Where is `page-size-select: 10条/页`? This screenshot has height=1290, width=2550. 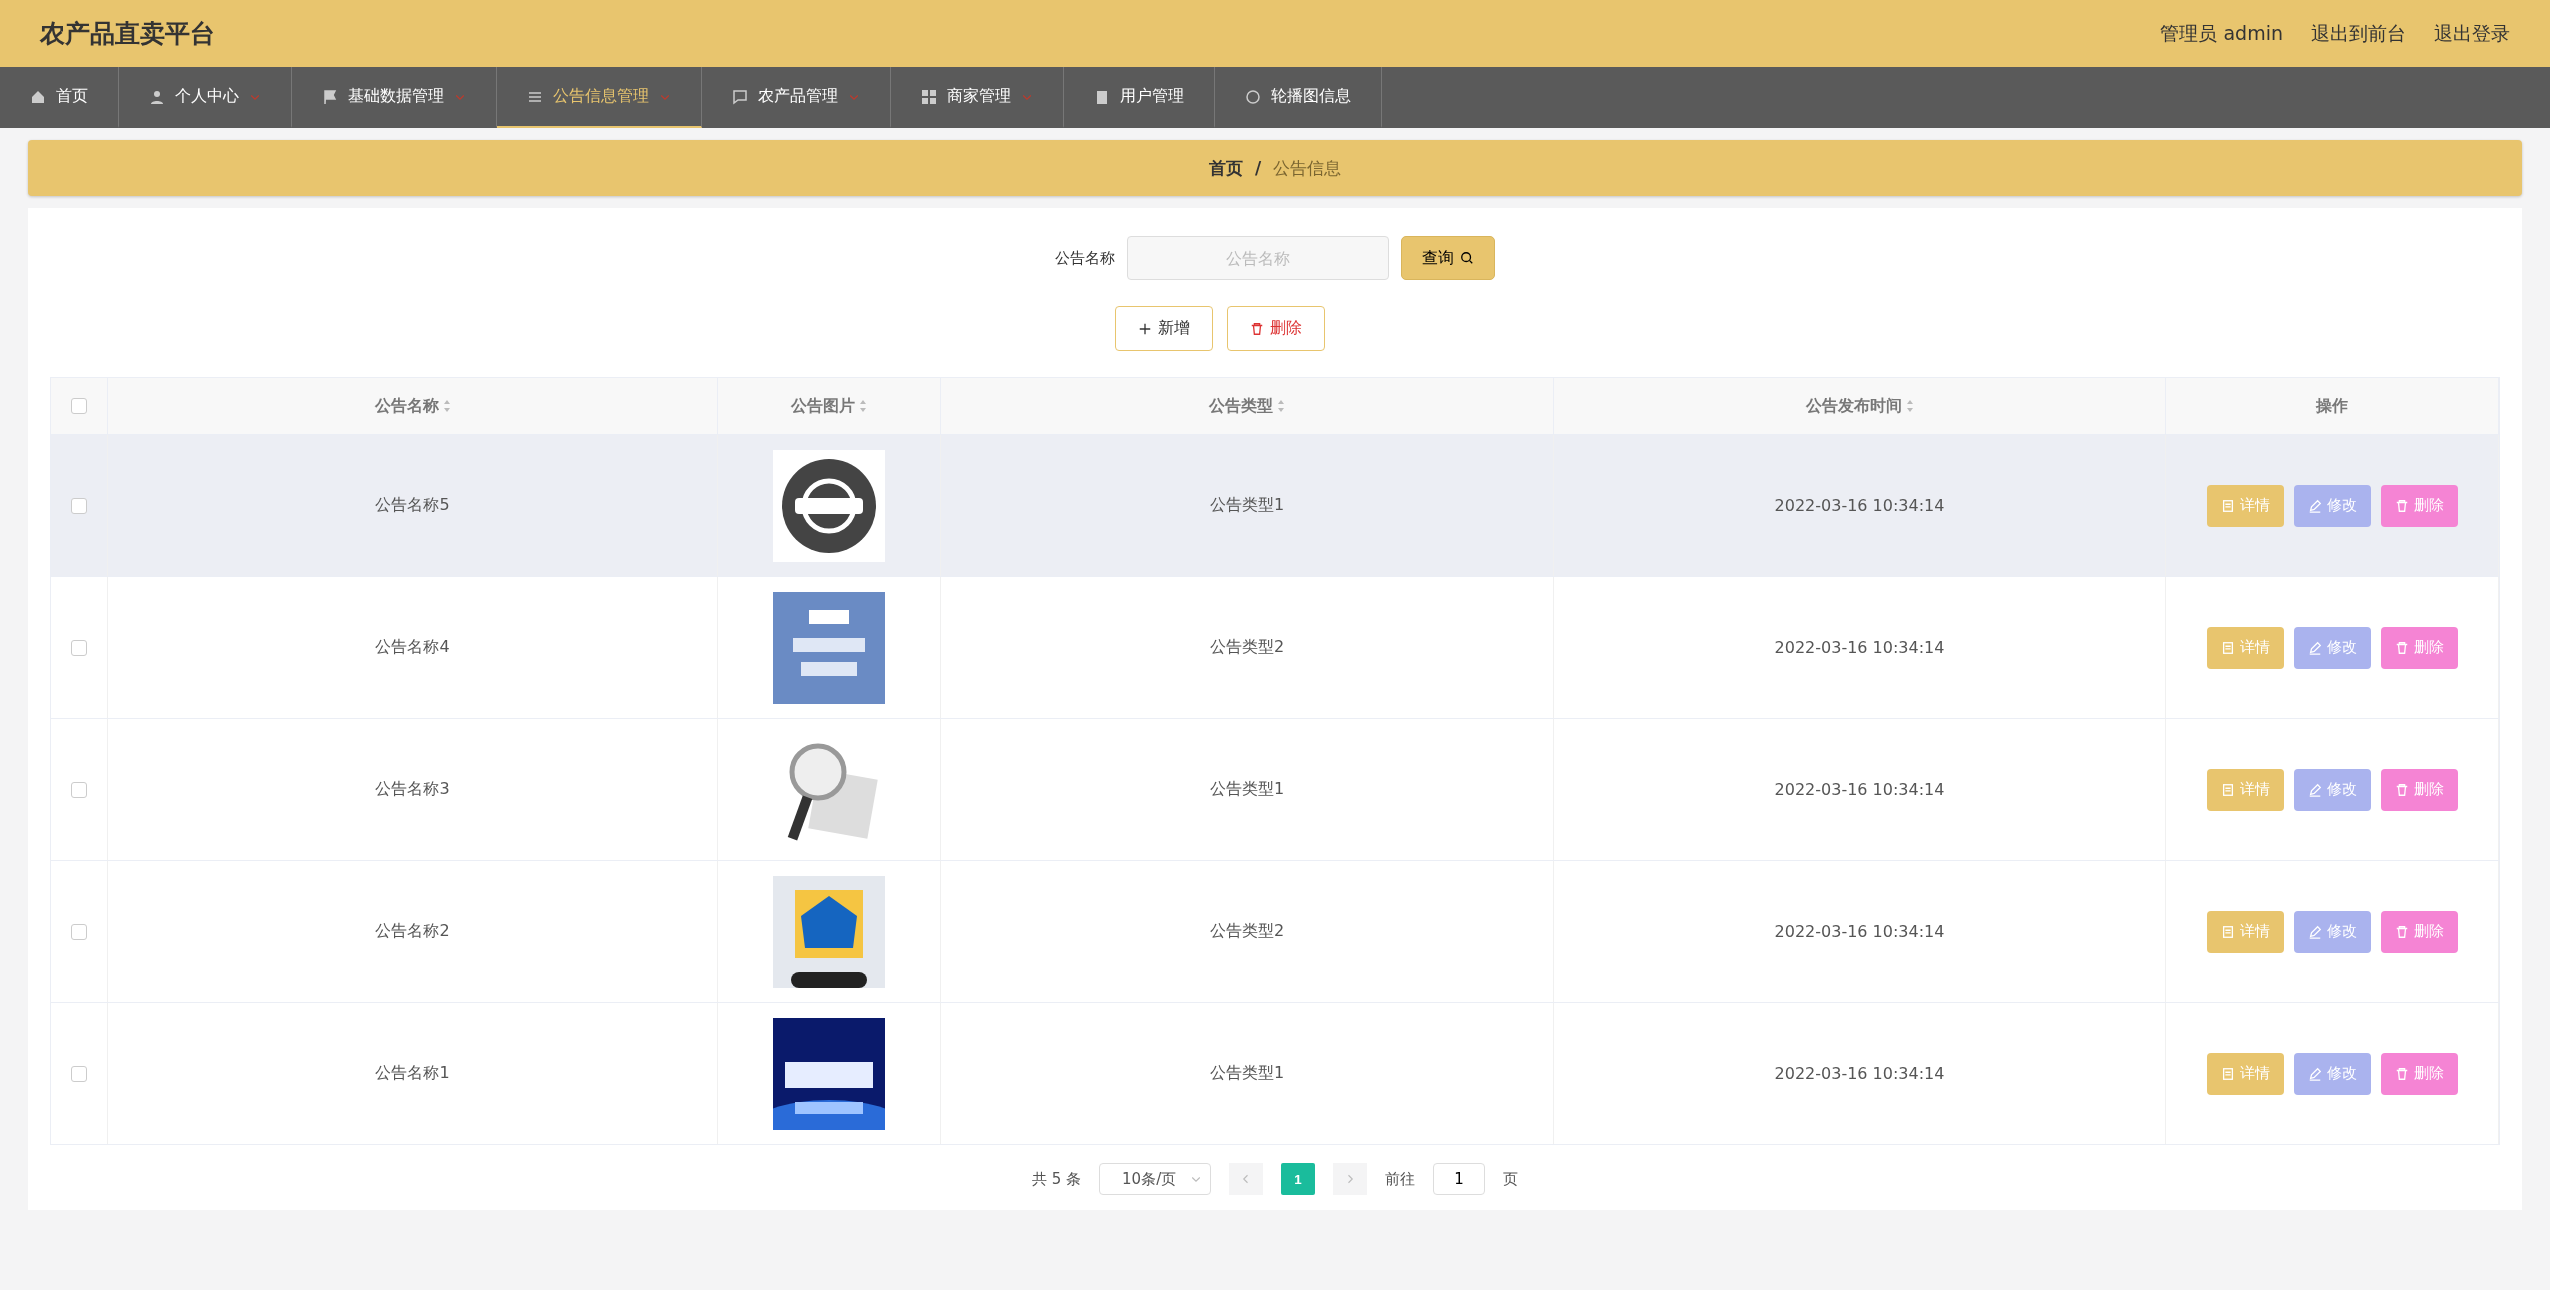 page-size-select: 10条/页 is located at coordinates (1155, 1179).